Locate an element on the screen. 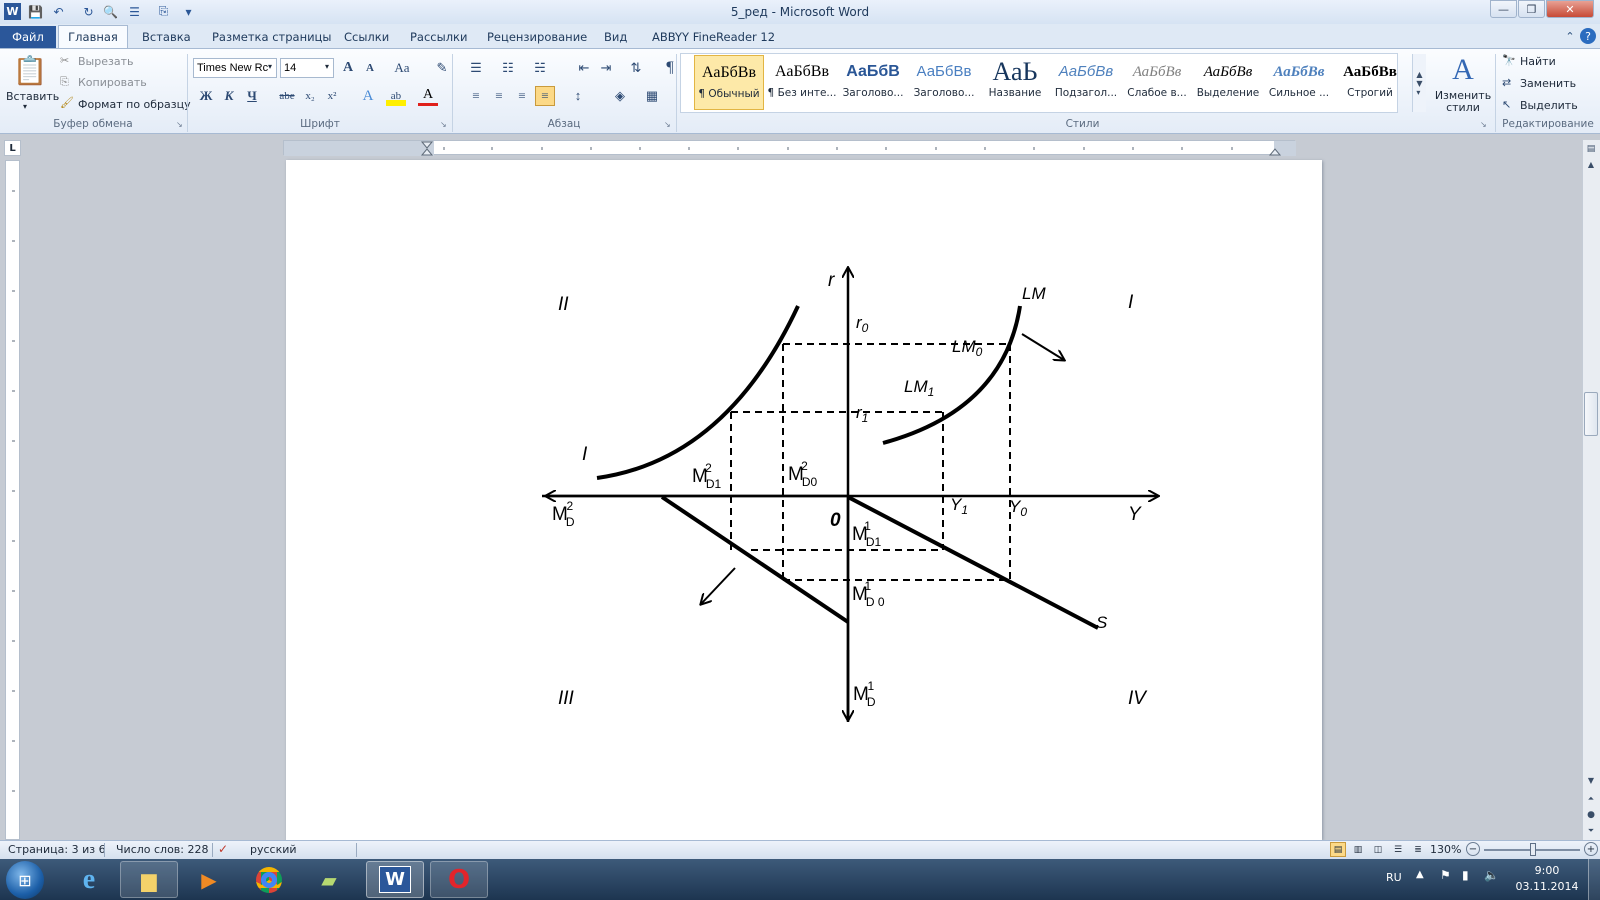 The height and width of the screenshot is (900, 1600). borders-icon: ▦ is located at coordinates (652, 96).